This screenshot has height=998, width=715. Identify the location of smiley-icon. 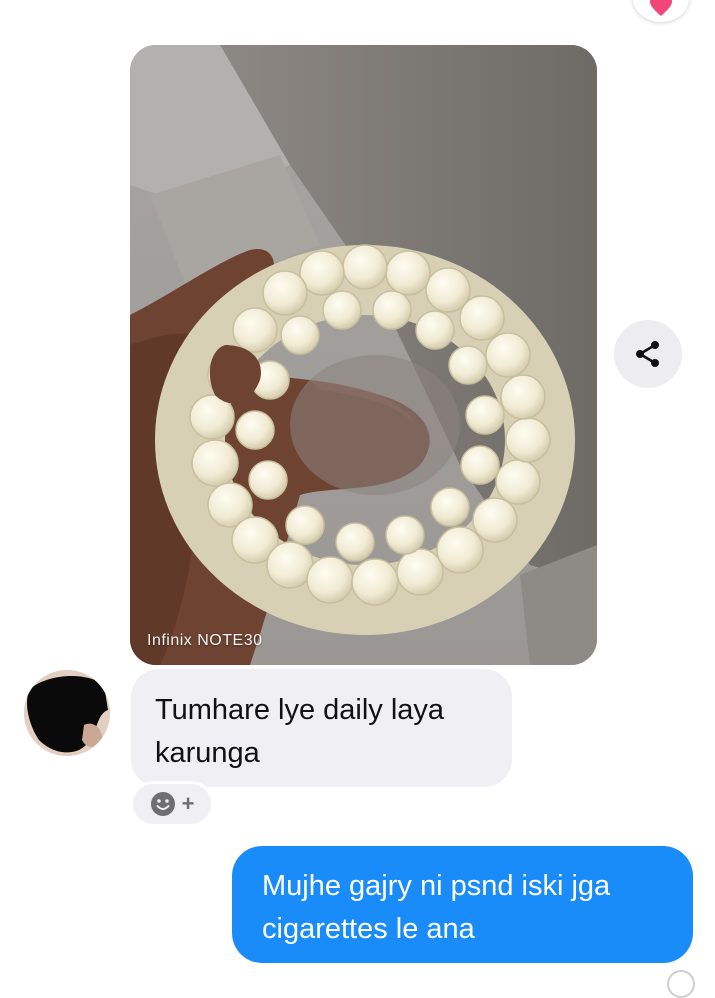
(162, 804).